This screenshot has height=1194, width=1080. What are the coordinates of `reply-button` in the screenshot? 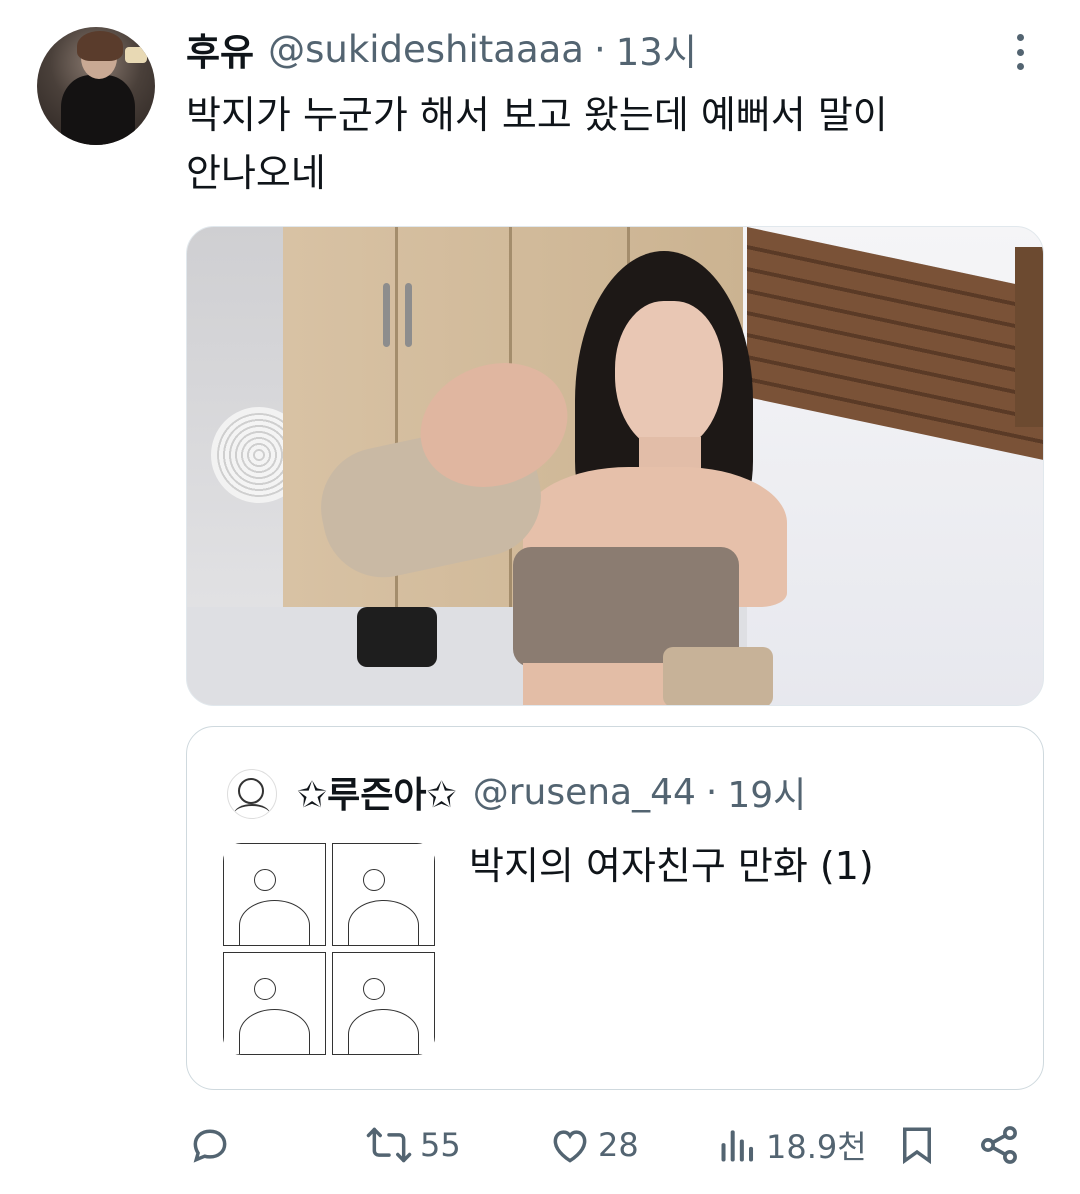 It's located at (210, 1145).